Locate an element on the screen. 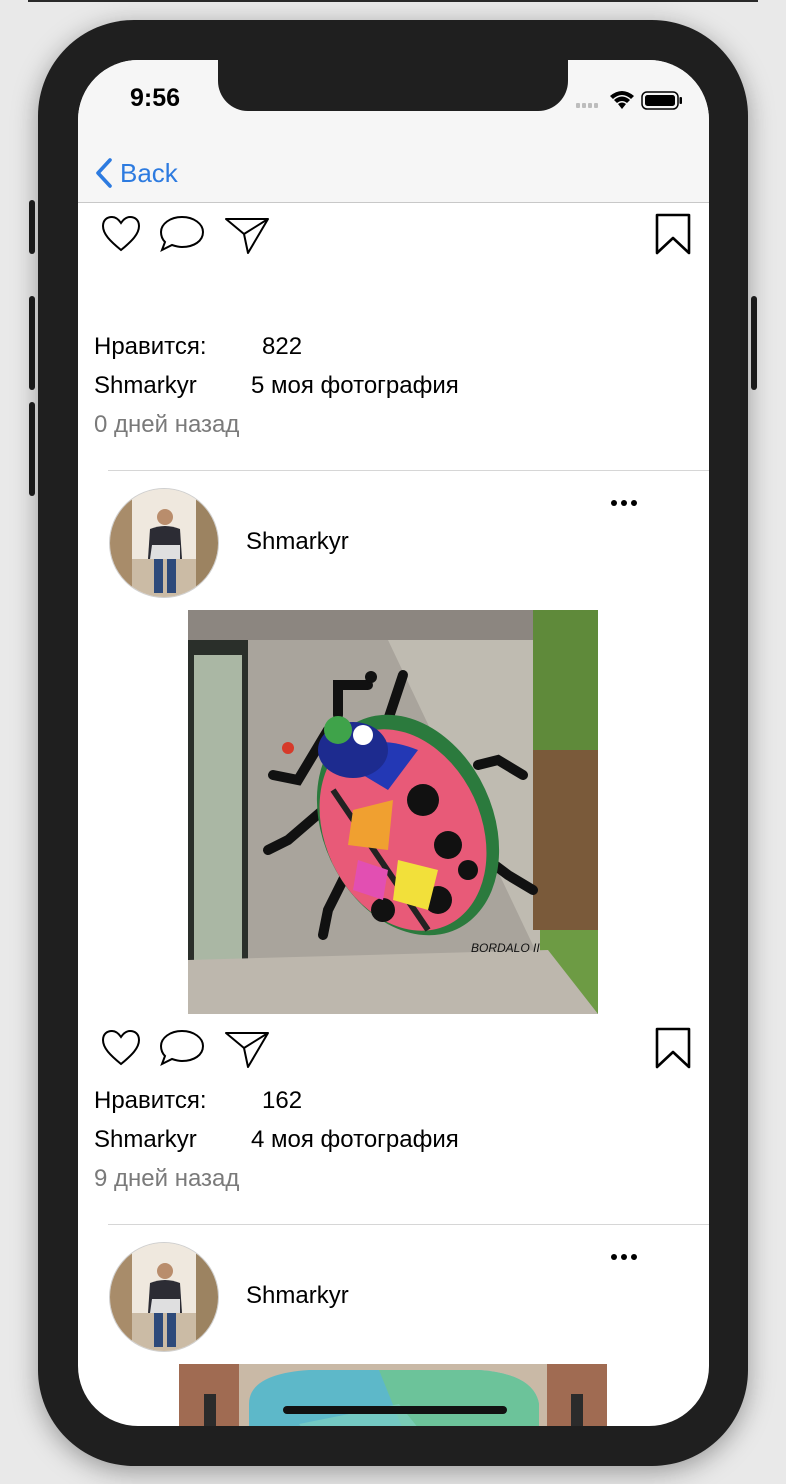  volume-up-button is located at coordinates (32, 343).